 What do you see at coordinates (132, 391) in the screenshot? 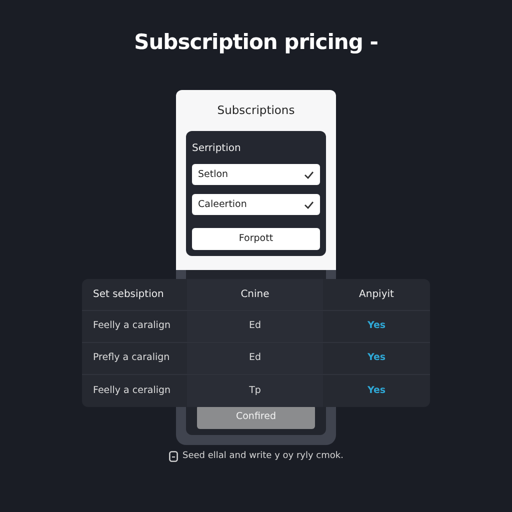
I see `table-cell-text: Feelly a ceralign` at bounding box center [132, 391].